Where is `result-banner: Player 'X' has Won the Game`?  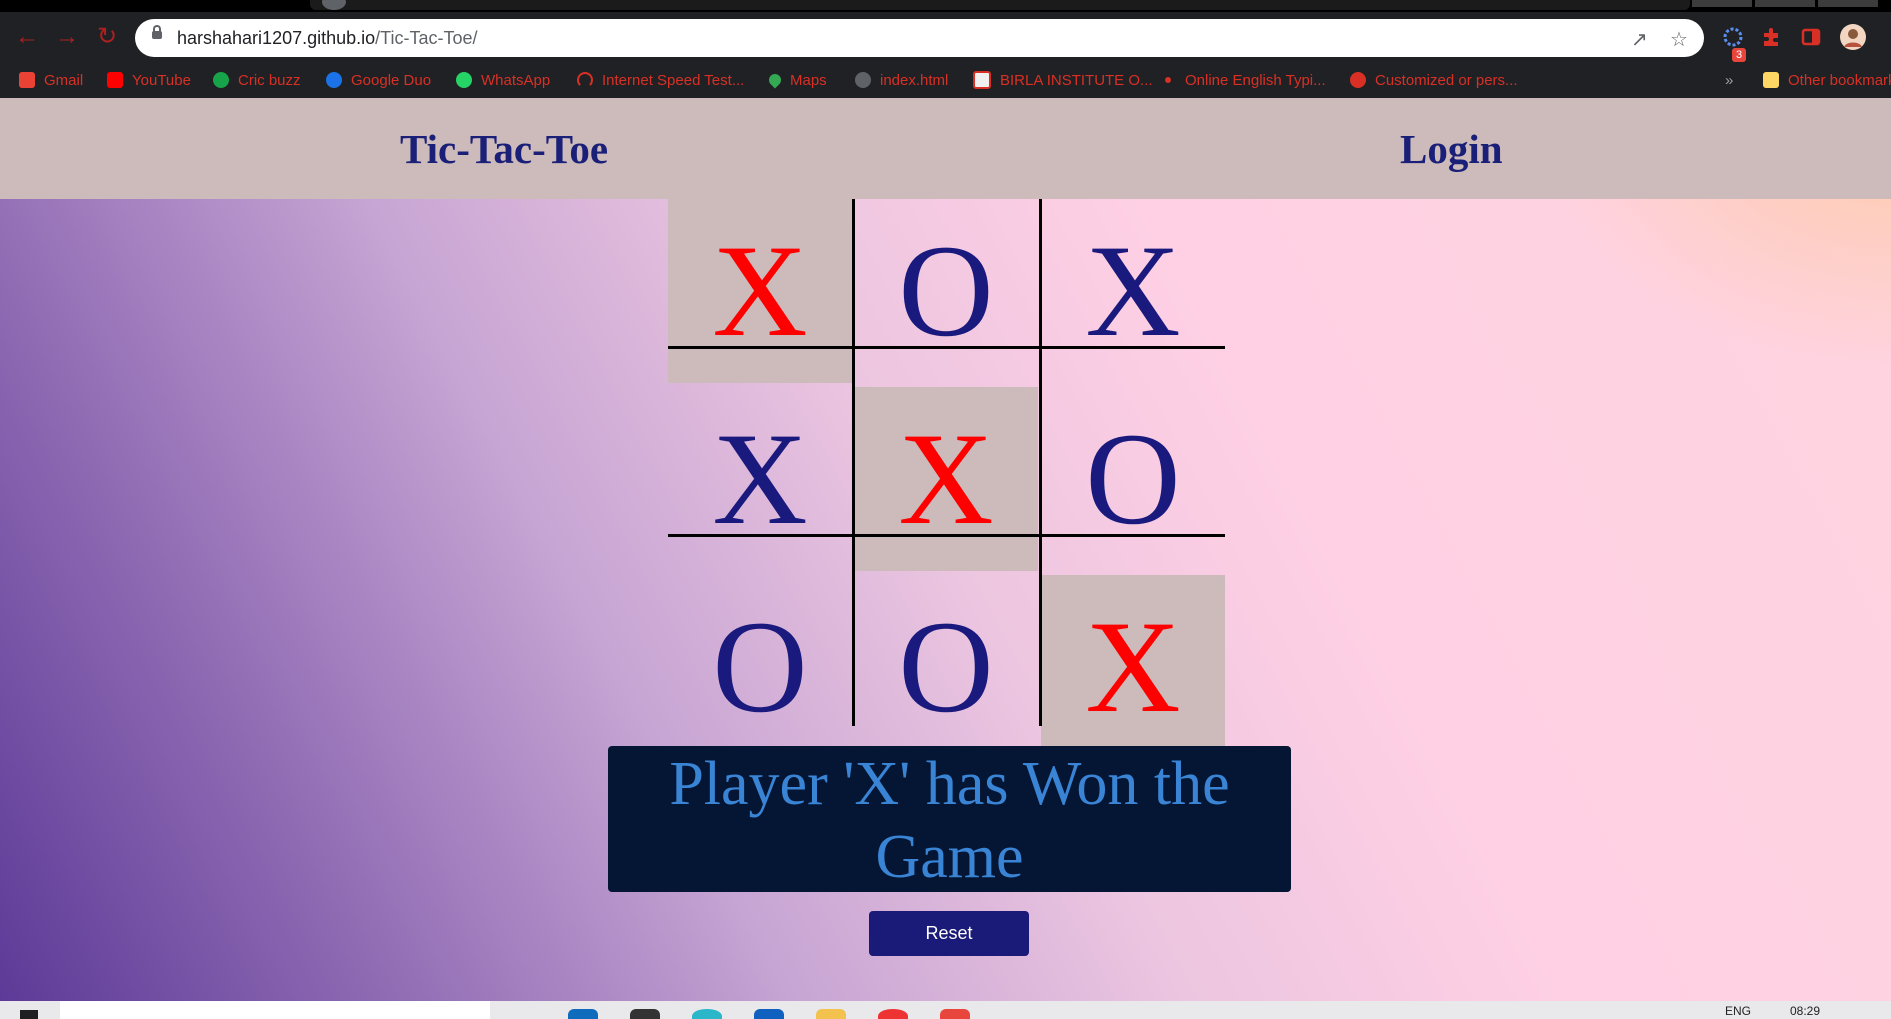 result-banner: Player 'X' has Won the Game is located at coordinates (949, 819).